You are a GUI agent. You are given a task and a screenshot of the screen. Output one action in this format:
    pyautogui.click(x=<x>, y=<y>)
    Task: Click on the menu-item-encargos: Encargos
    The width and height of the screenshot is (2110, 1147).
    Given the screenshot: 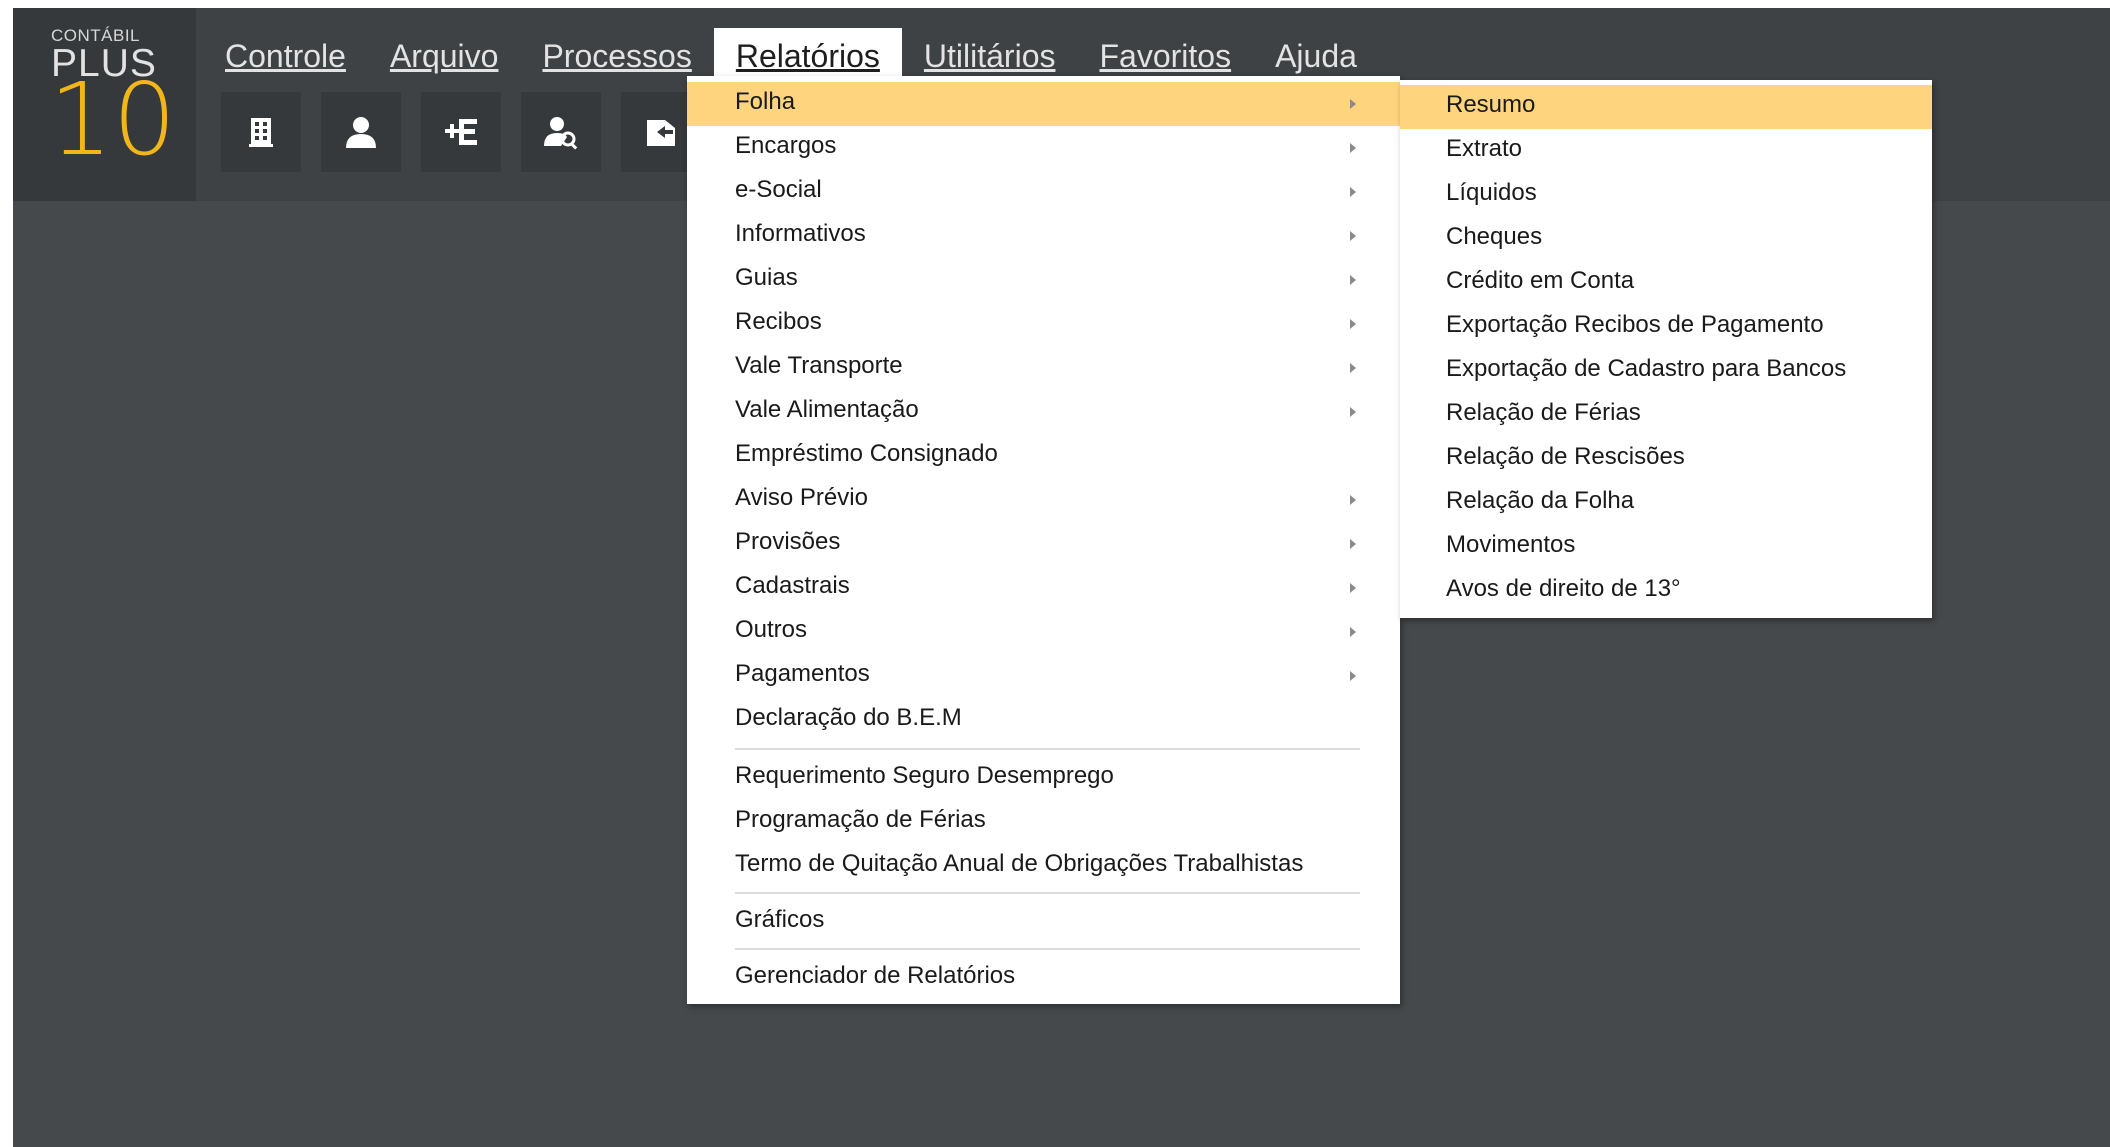 What is the action you would take?
    pyautogui.click(x=1043, y=148)
    